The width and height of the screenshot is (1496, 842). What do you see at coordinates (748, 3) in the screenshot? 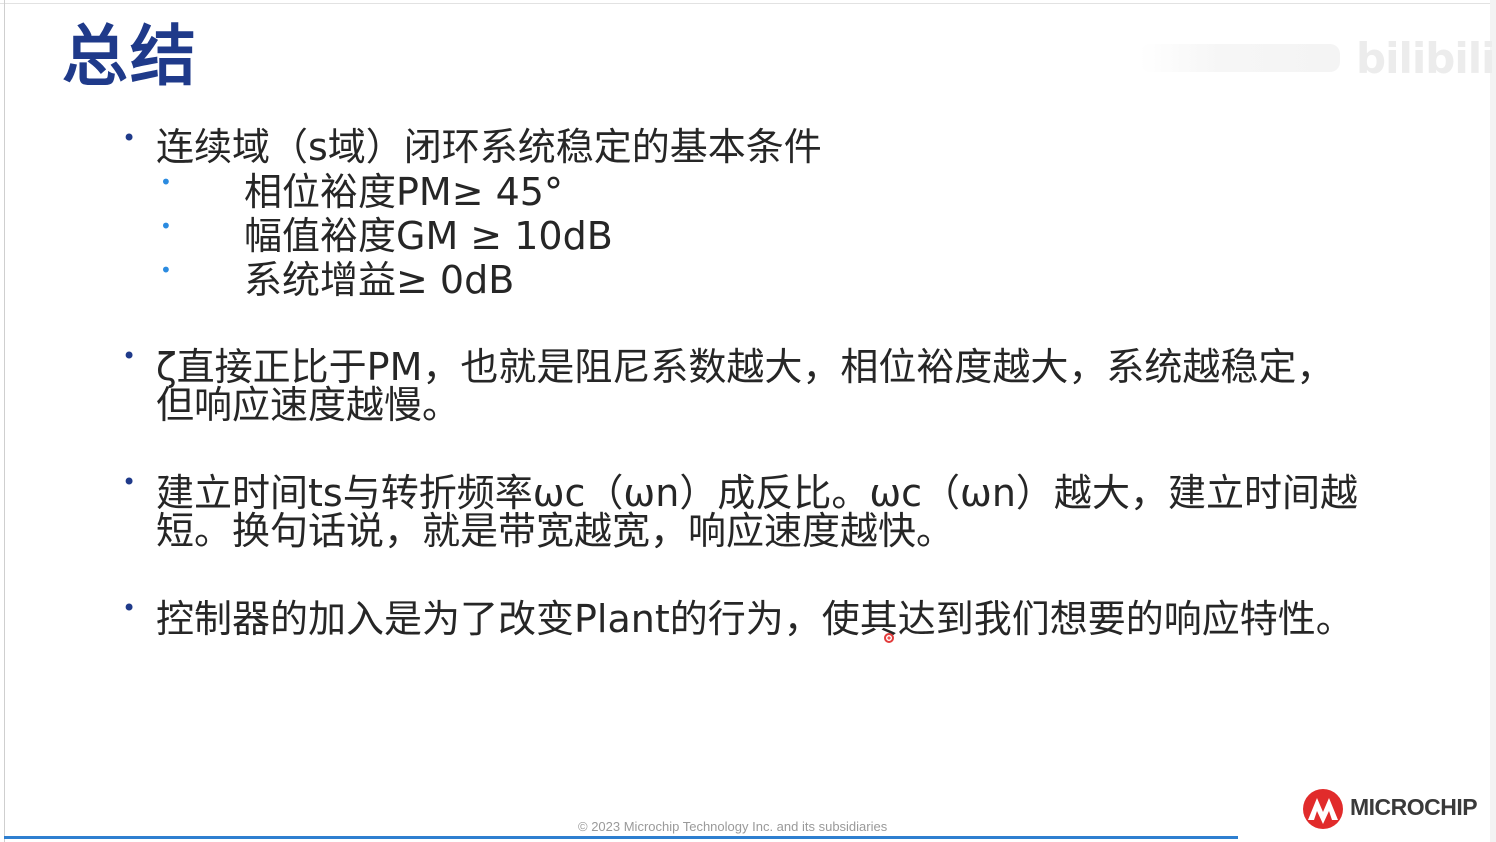
I see `frame-top-border` at bounding box center [748, 3].